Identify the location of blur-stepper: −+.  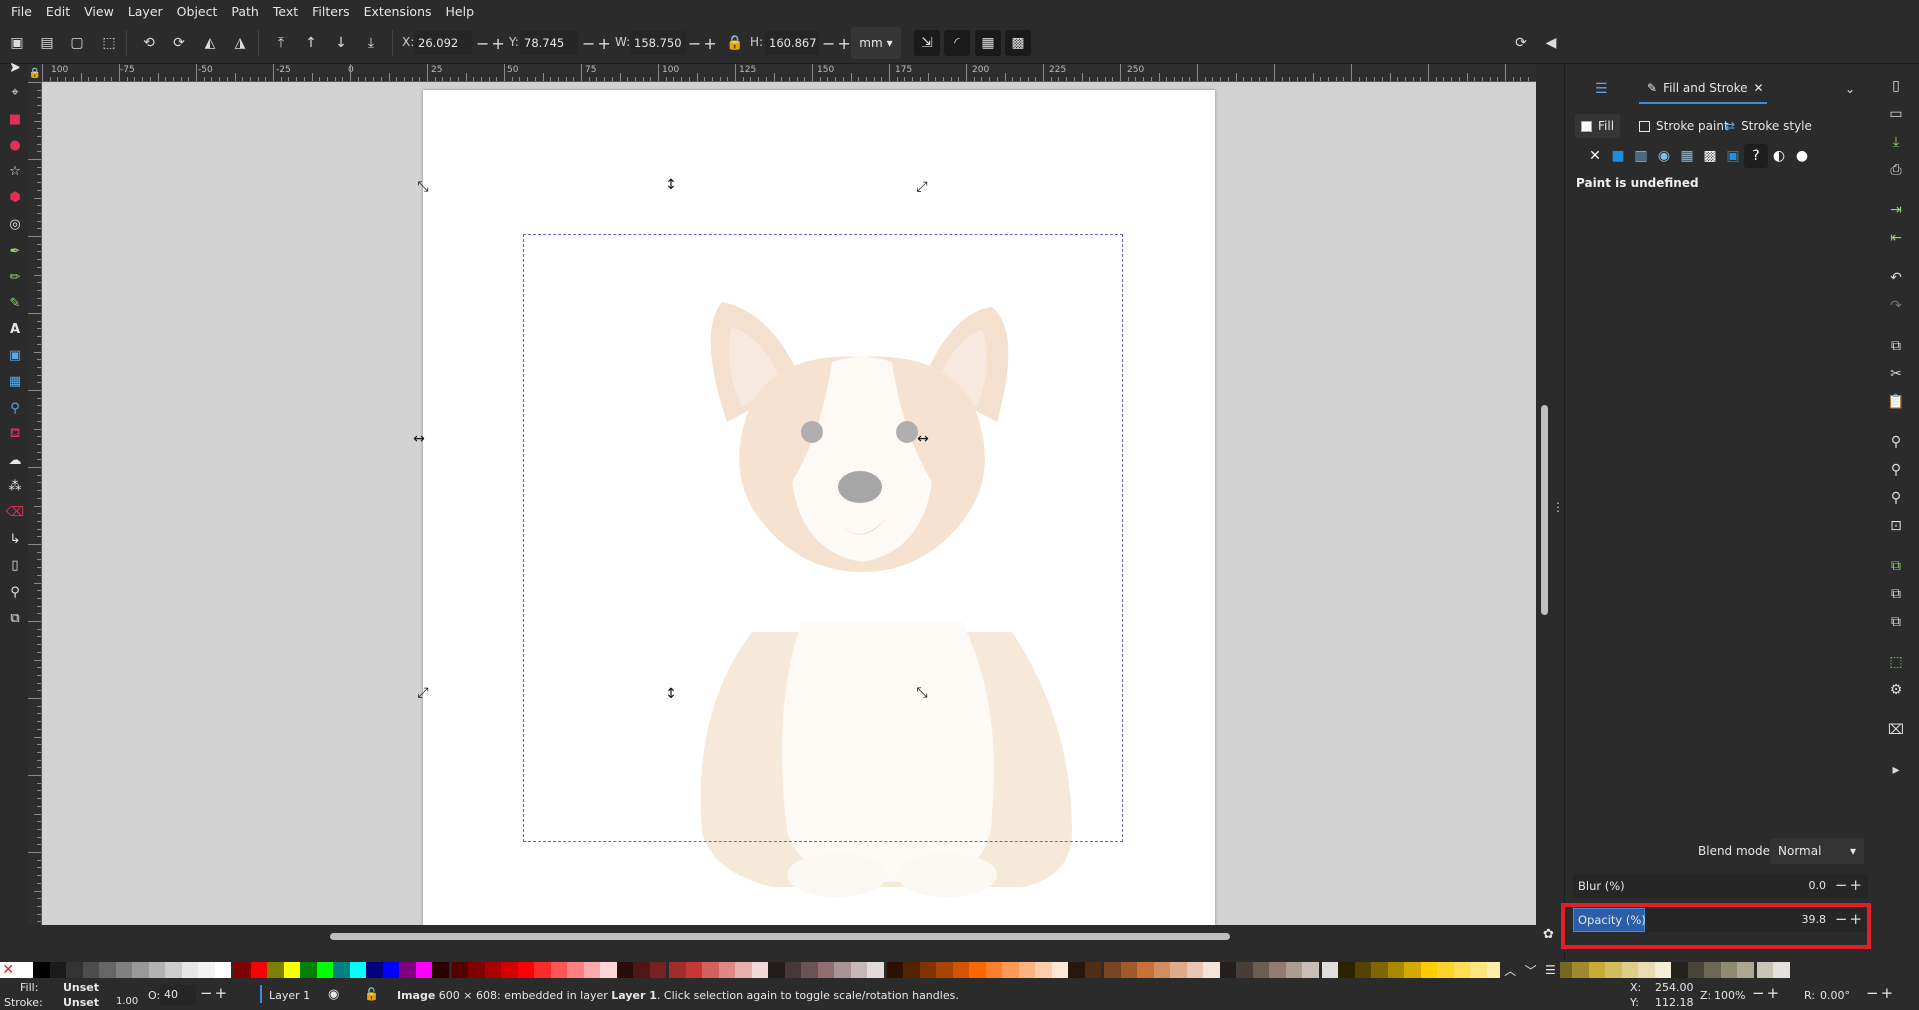
(1849, 885).